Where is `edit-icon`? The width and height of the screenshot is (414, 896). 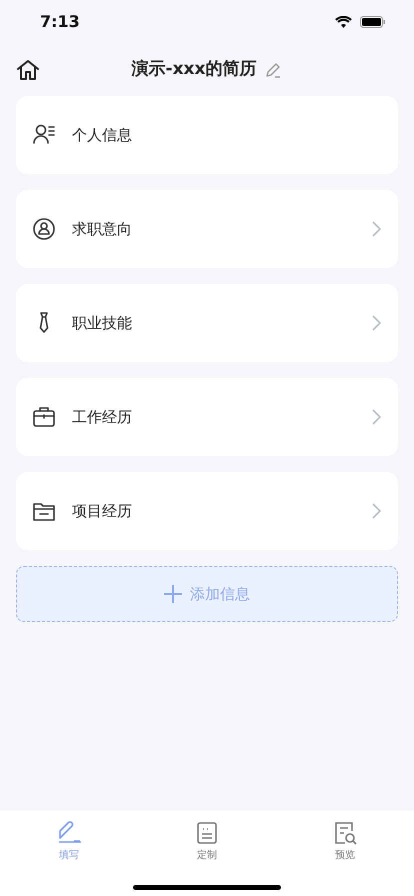 edit-icon is located at coordinates (273, 70).